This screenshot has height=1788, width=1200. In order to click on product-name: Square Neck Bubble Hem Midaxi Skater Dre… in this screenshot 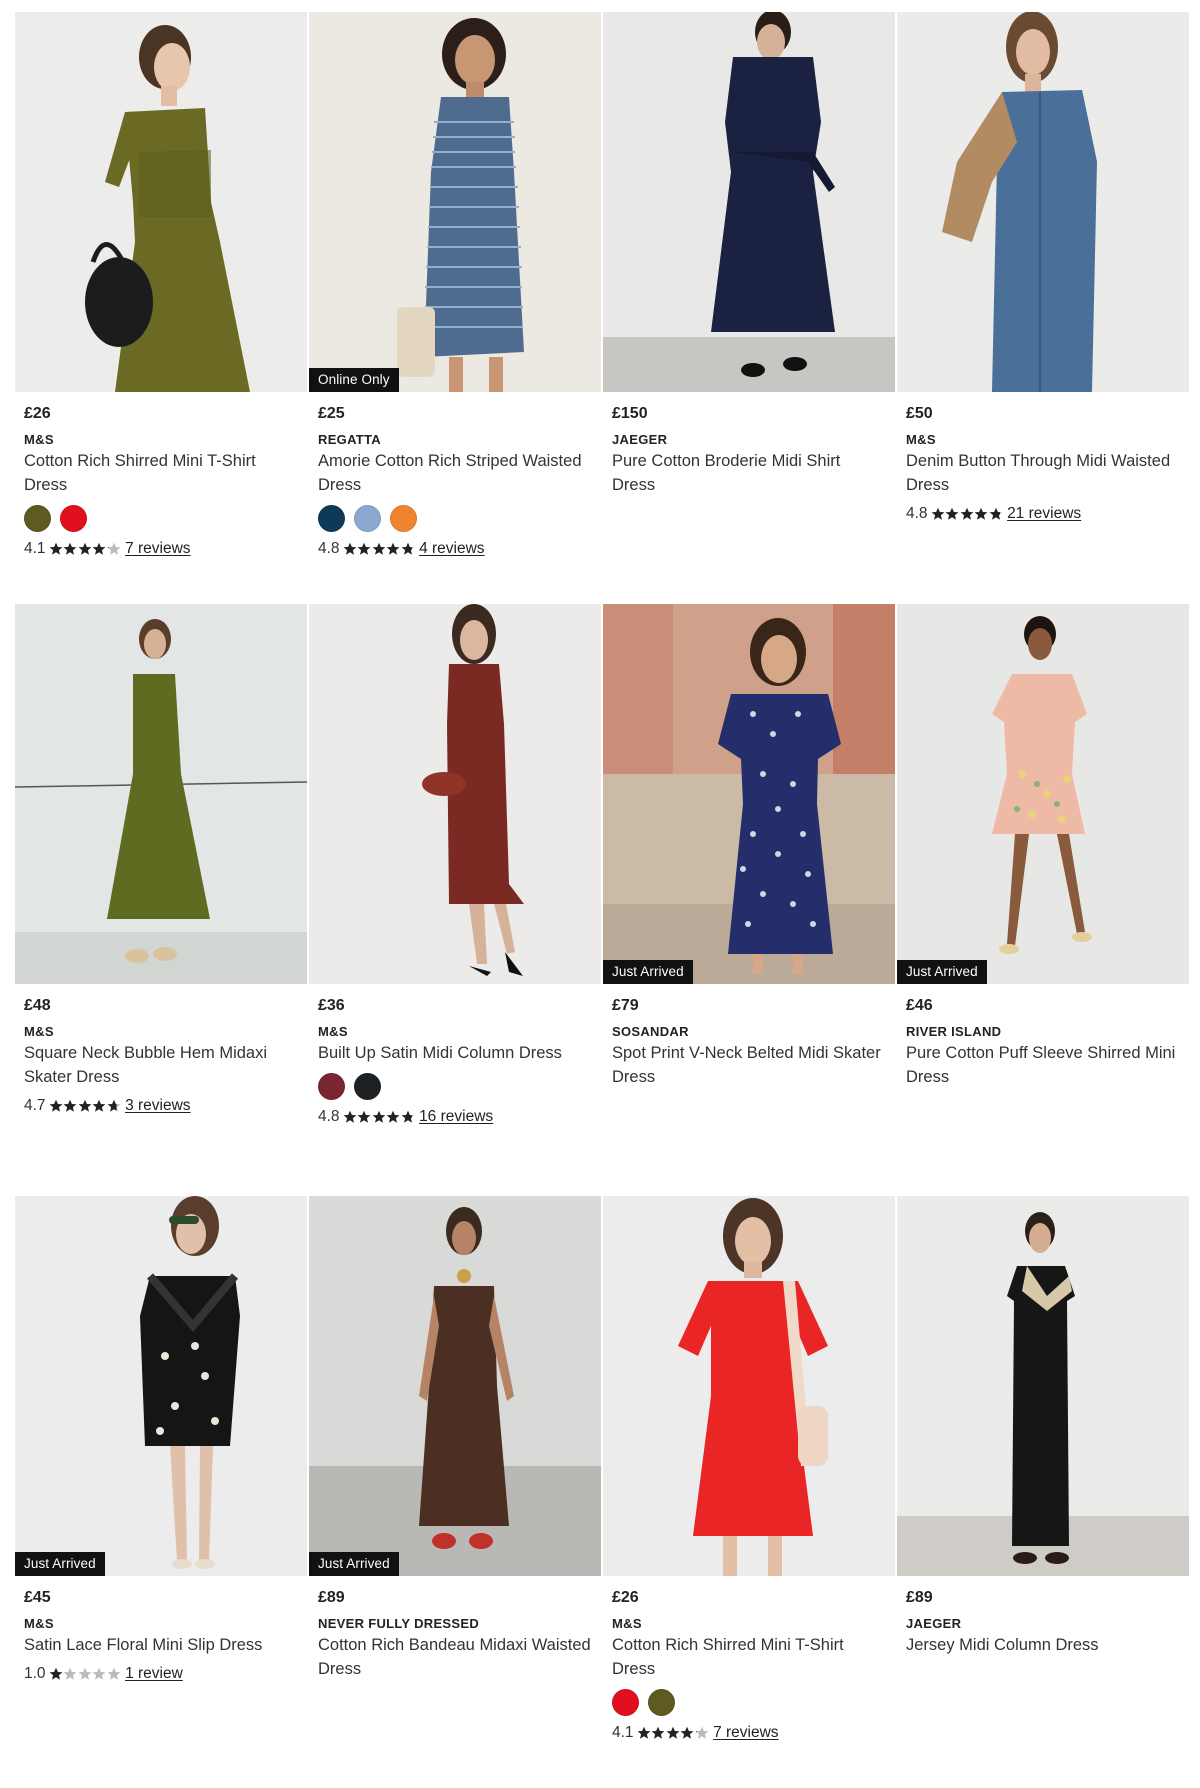, I will do `click(161, 1065)`.